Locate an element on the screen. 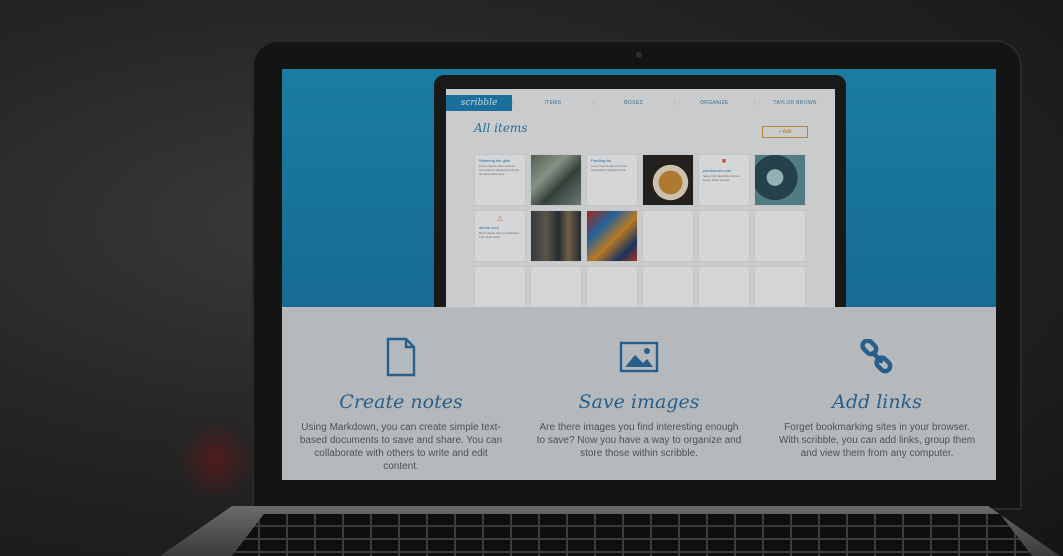 The height and width of the screenshot is (556, 1063). feature-title: Add links is located at coordinates (877, 402).